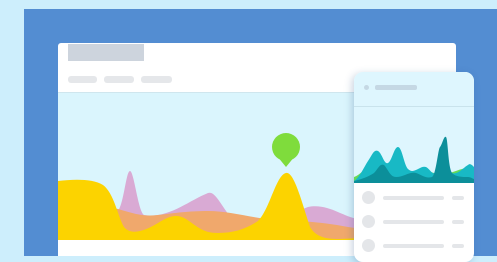 The height and width of the screenshot is (262, 497). What do you see at coordinates (286, 150) in the screenshot?
I see `green-map-pin-icon` at bounding box center [286, 150].